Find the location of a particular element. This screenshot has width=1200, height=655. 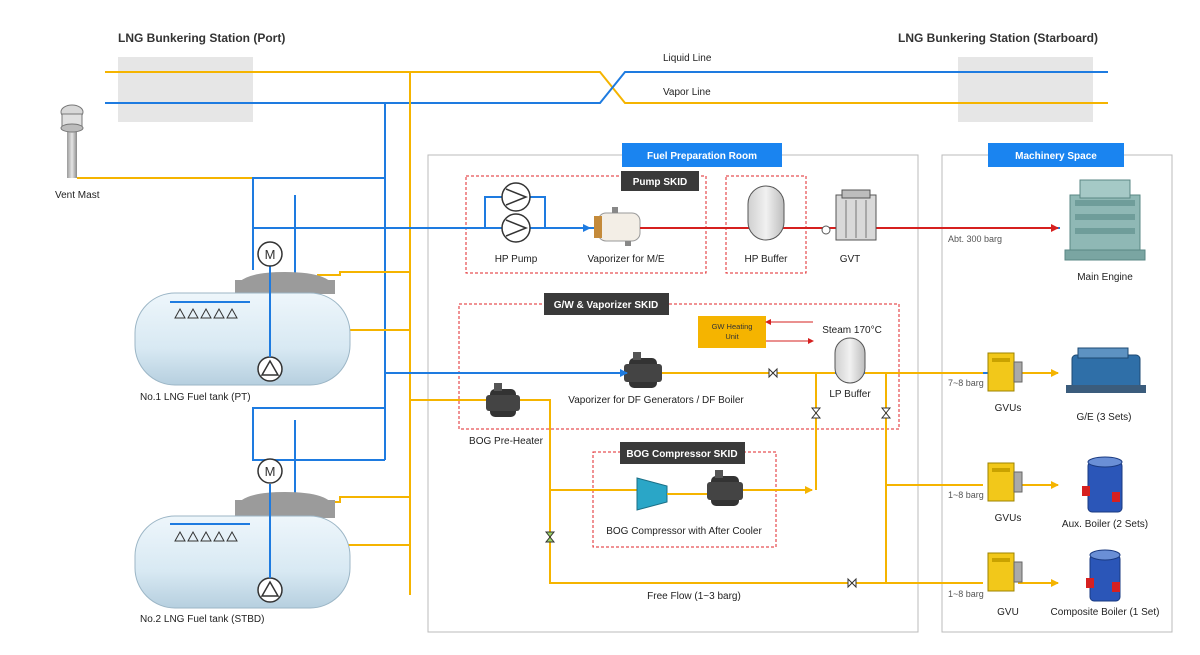

comp-pressure-label: 1~8 barg is located at coordinates (966, 594).